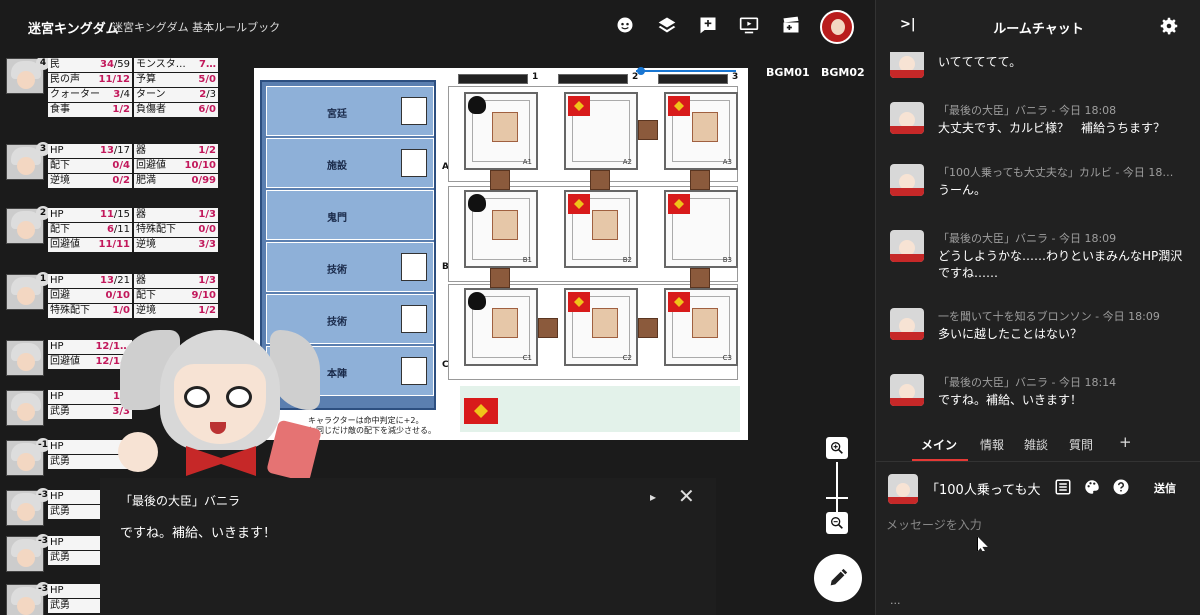 The height and width of the screenshot is (615, 1200). Describe the element at coordinates (939, 444) in the screenshot. I see `tab-main: メイン` at that location.